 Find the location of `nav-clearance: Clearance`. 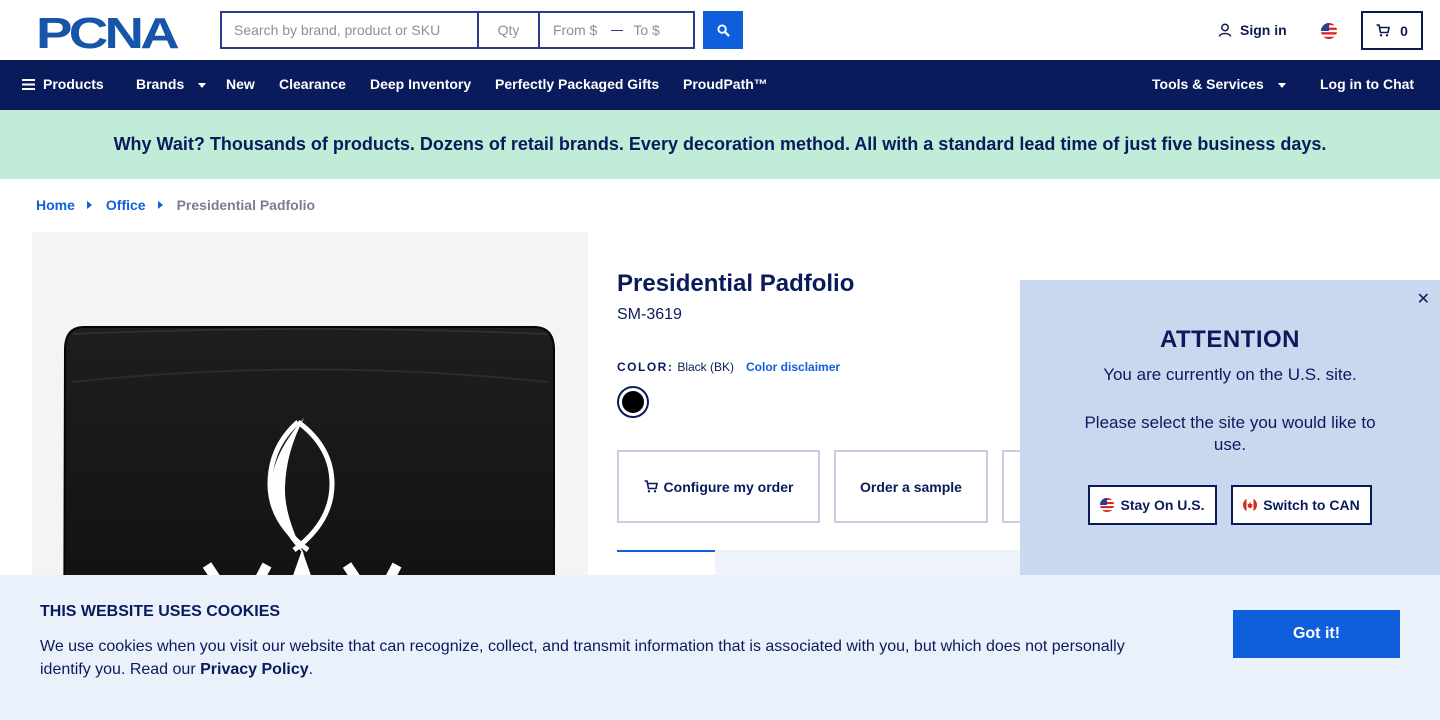

nav-clearance: Clearance is located at coordinates (312, 84).